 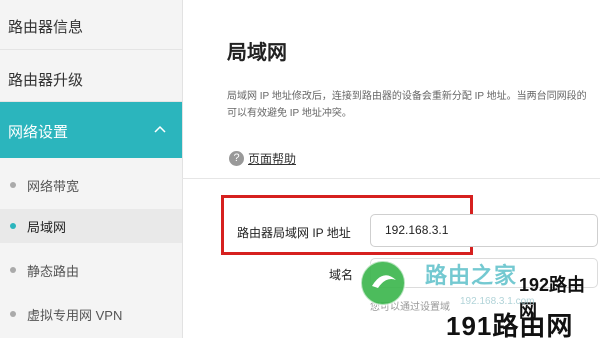 I want to click on sidebar-group-label: 网络设置, so click(x=38, y=132).